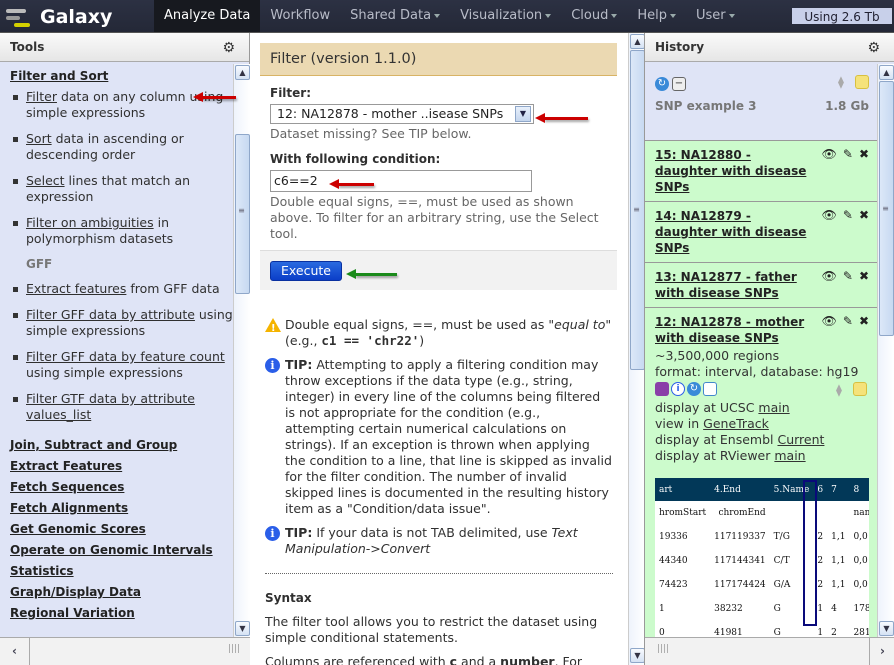 This screenshot has width=894, height=665. What do you see at coordinates (662, 389) in the screenshot?
I see `save-icon` at bounding box center [662, 389].